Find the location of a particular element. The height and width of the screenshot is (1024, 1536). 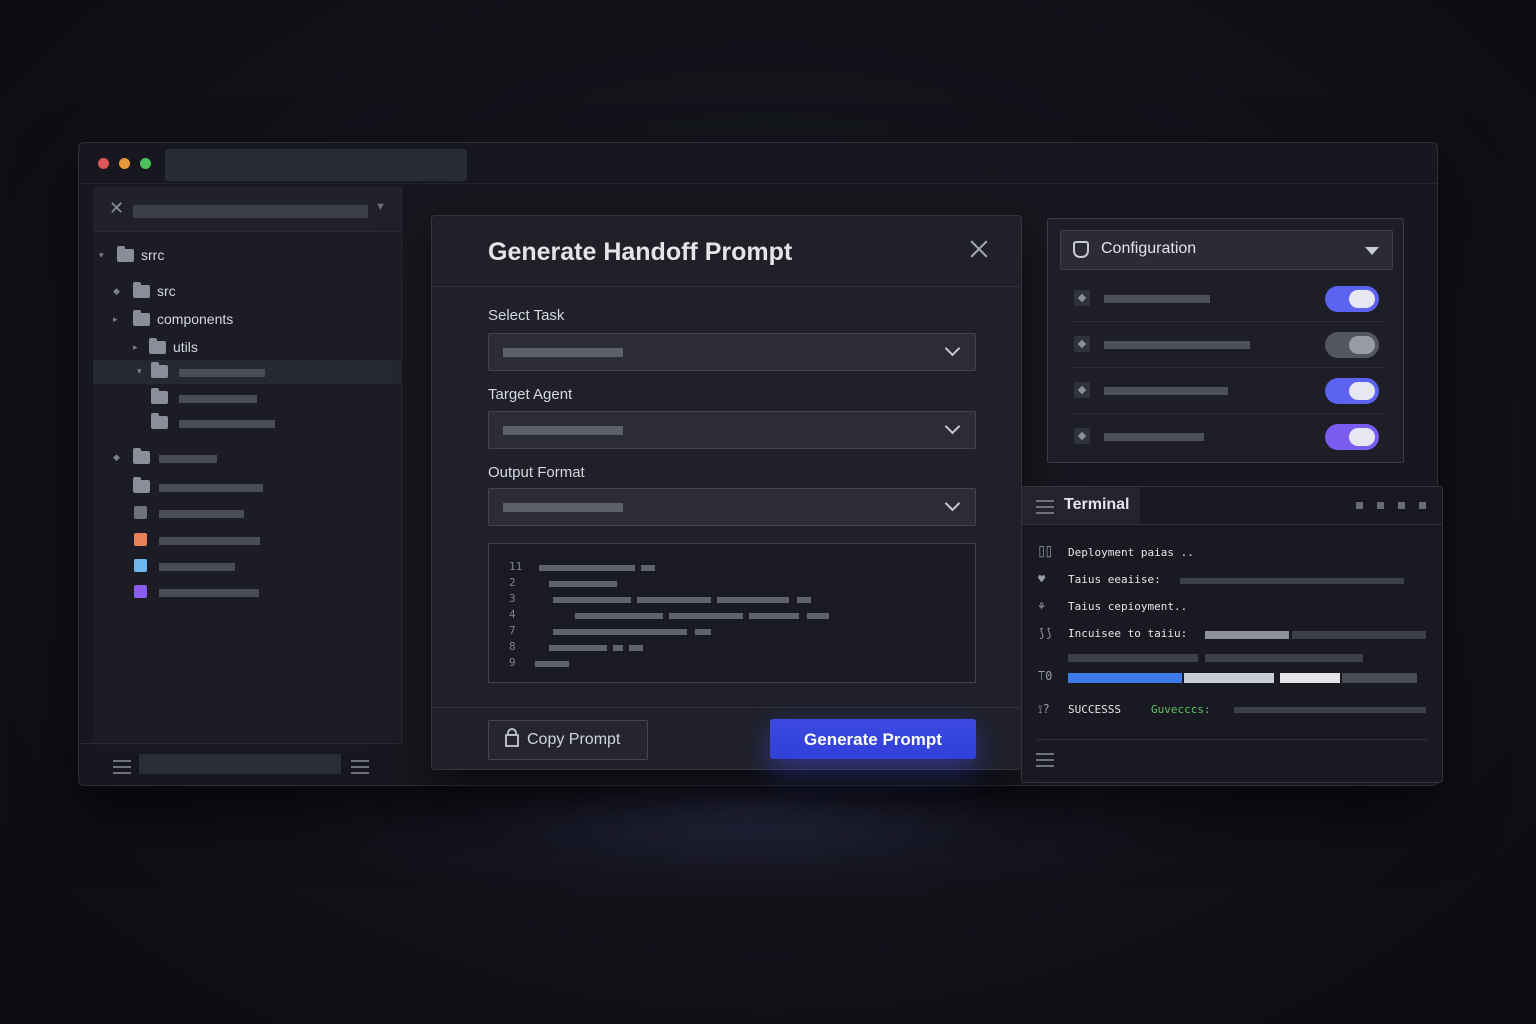

select-task-dropdown is located at coordinates (732, 352).